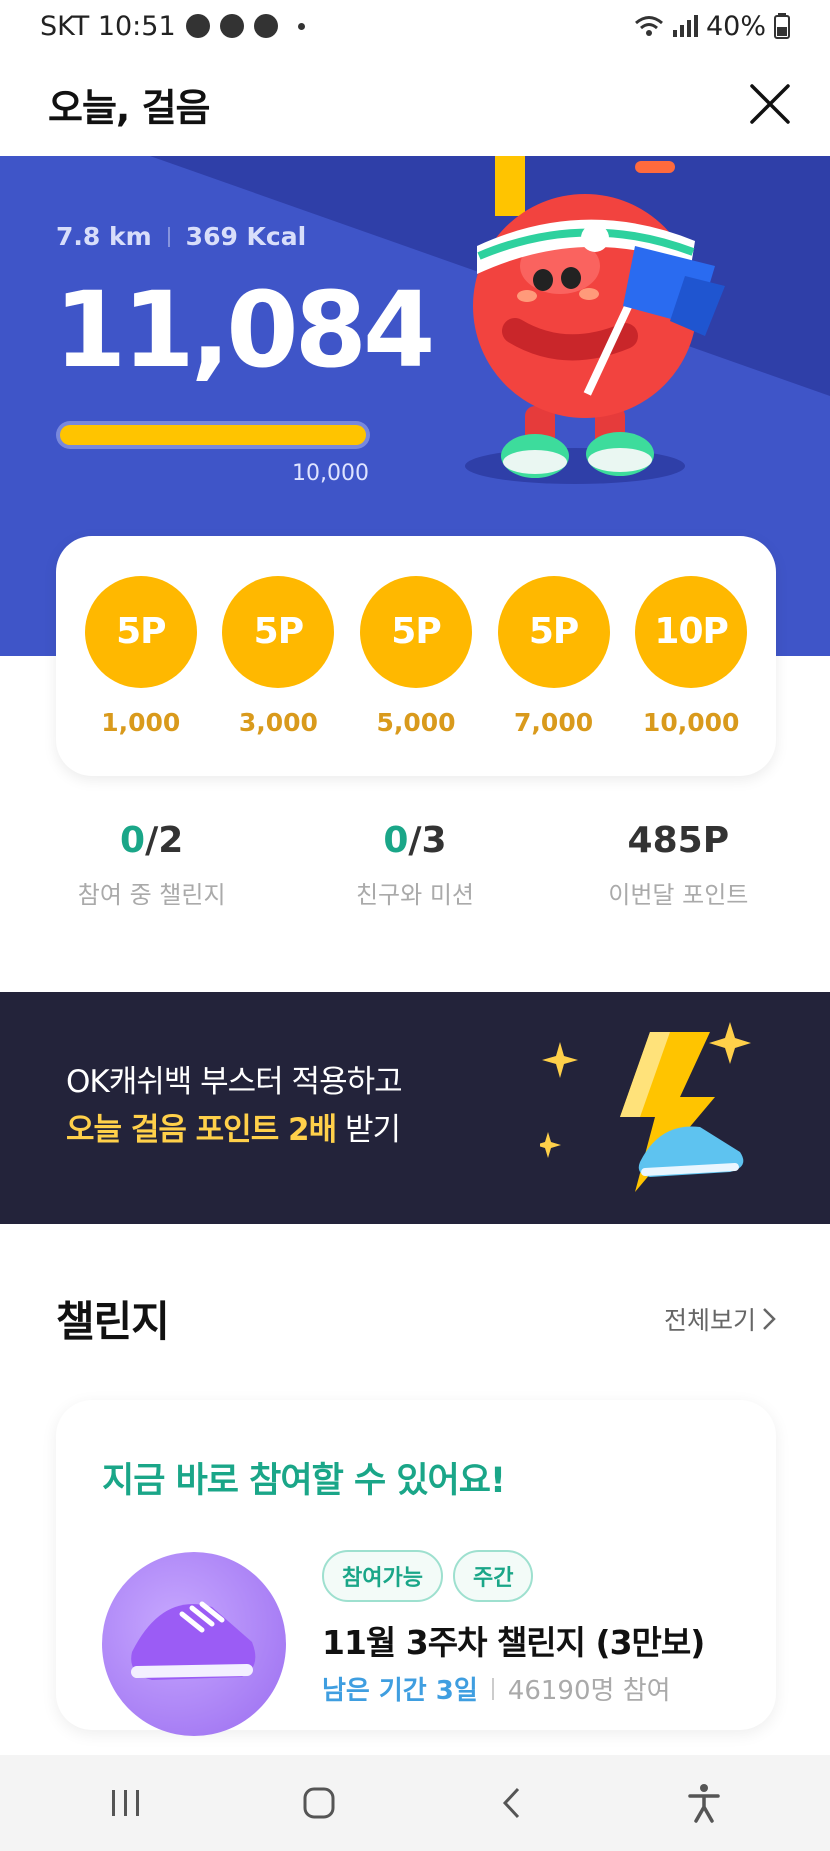  I want to click on back-button, so click(511, 1803).